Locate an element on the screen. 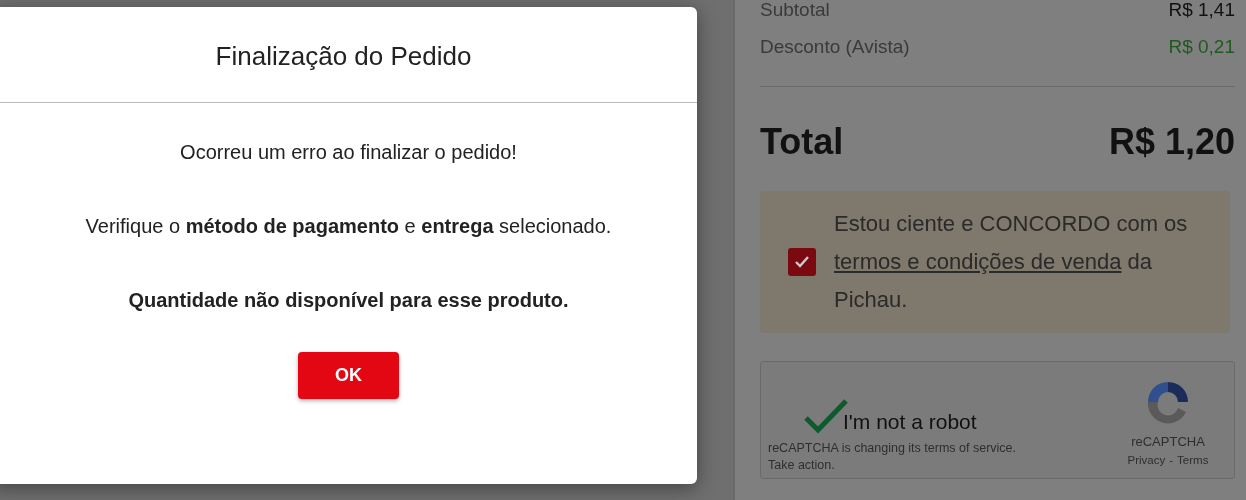 This screenshot has height=500, width=1246. total-value: R$ 1,20 is located at coordinates (1171, 142).